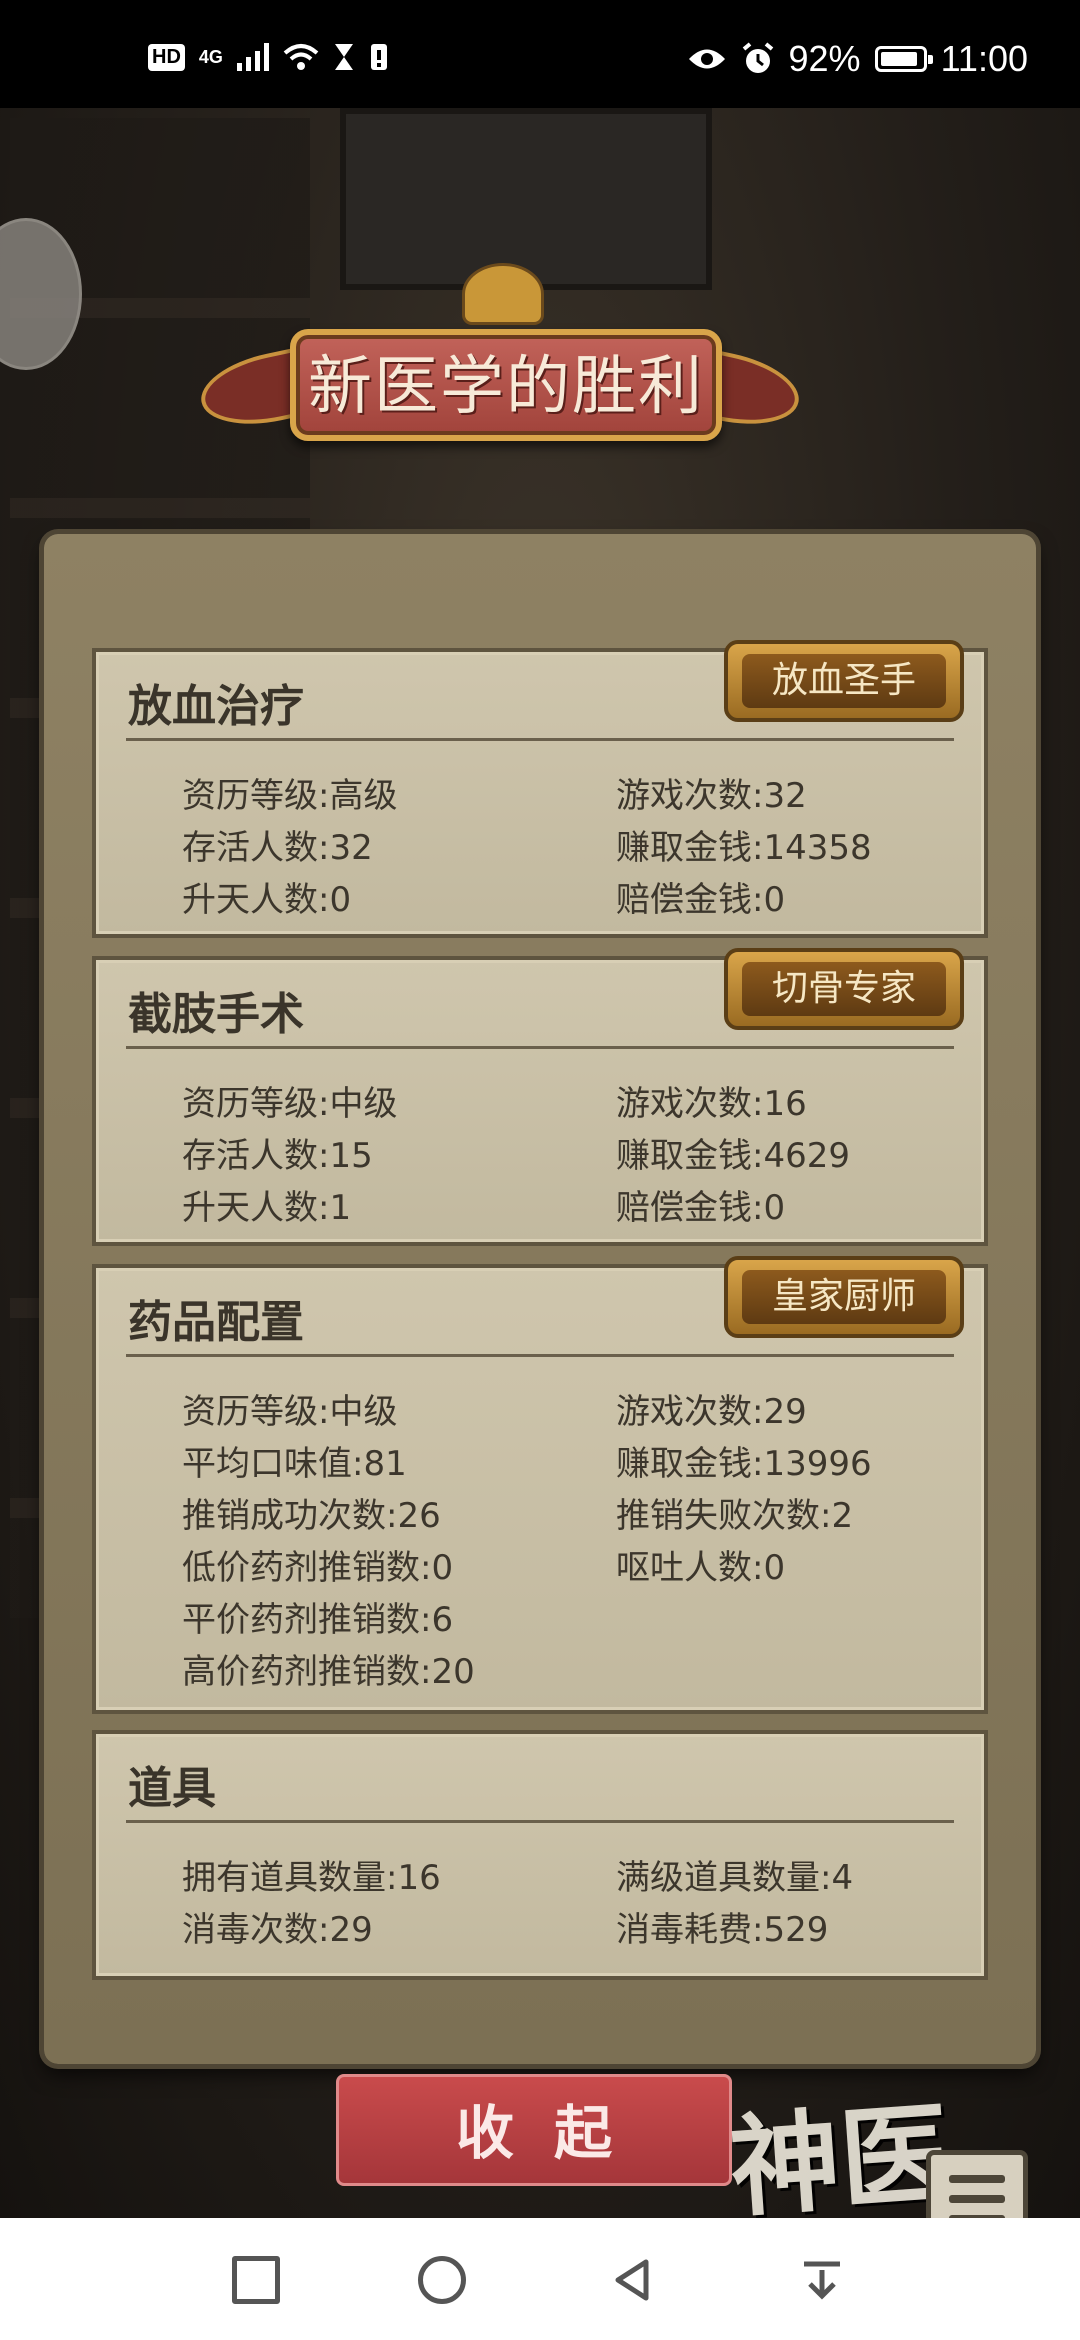 The width and height of the screenshot is (1080, 2340). I want to click on stat-mid-price-sales: 平价药剂推销数:6, so click(318, 1620).